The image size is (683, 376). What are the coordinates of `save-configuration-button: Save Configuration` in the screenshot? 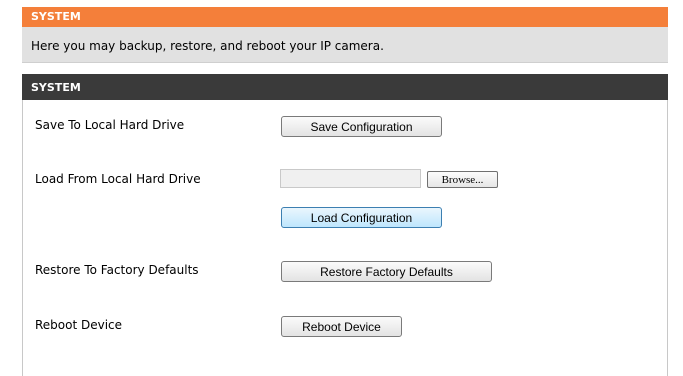 It's located at (361, 126).